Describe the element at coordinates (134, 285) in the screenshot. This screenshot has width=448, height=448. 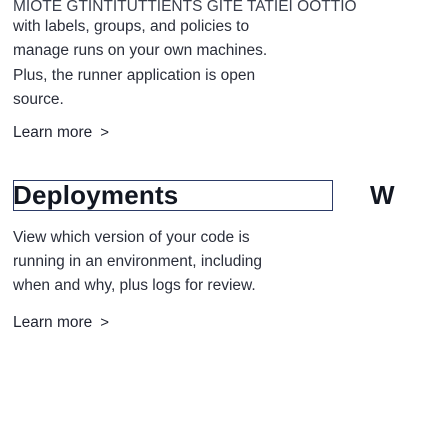
I see `deployments-text-line: when and why, plus logs for review.` at that location.